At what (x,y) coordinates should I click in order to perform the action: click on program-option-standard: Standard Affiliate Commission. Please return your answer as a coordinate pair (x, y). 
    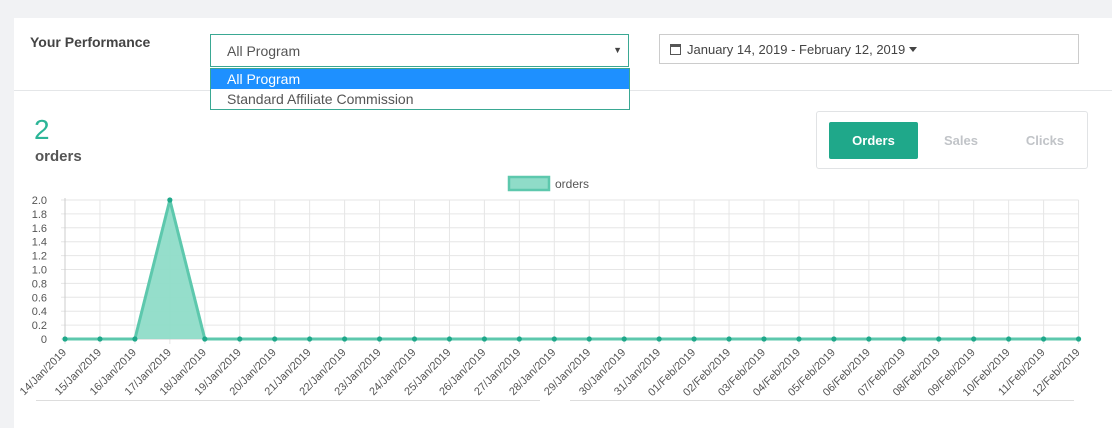
    Looking at the image, I should click on (420, 99).